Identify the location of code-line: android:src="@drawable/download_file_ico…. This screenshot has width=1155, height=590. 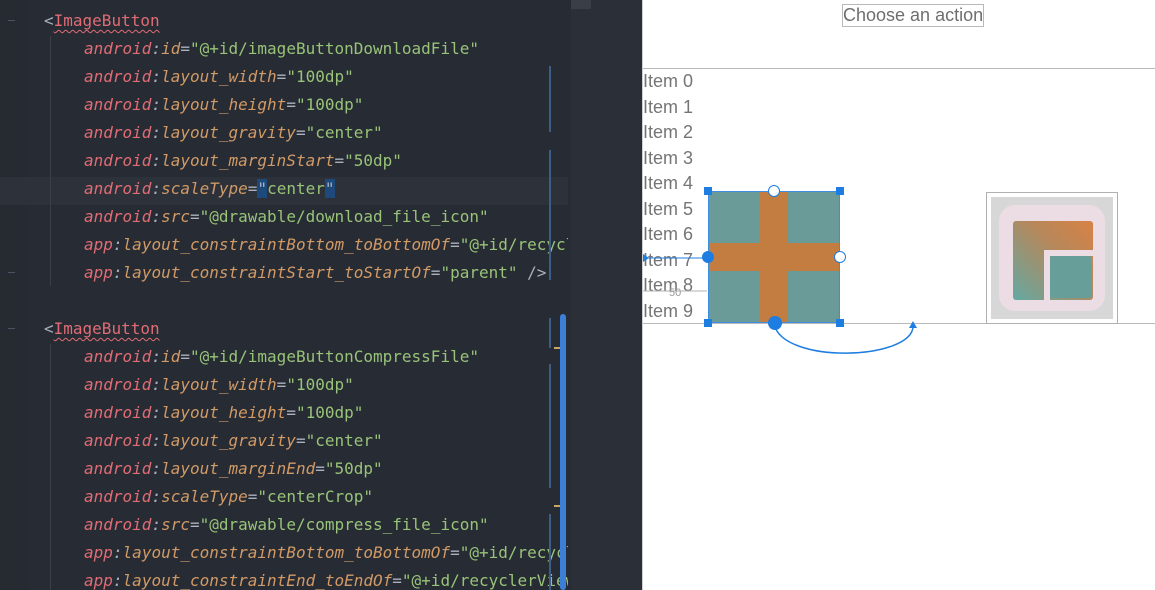
(266, 217).